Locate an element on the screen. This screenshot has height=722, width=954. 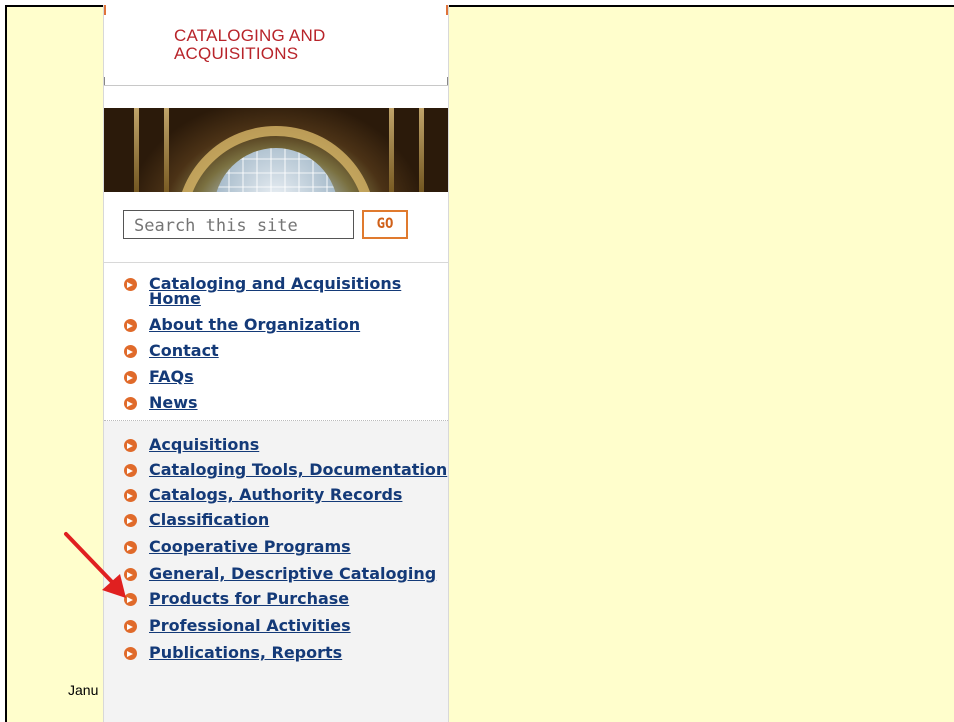
nav-item-label: About the Organization is located at coordinates (255, 324).